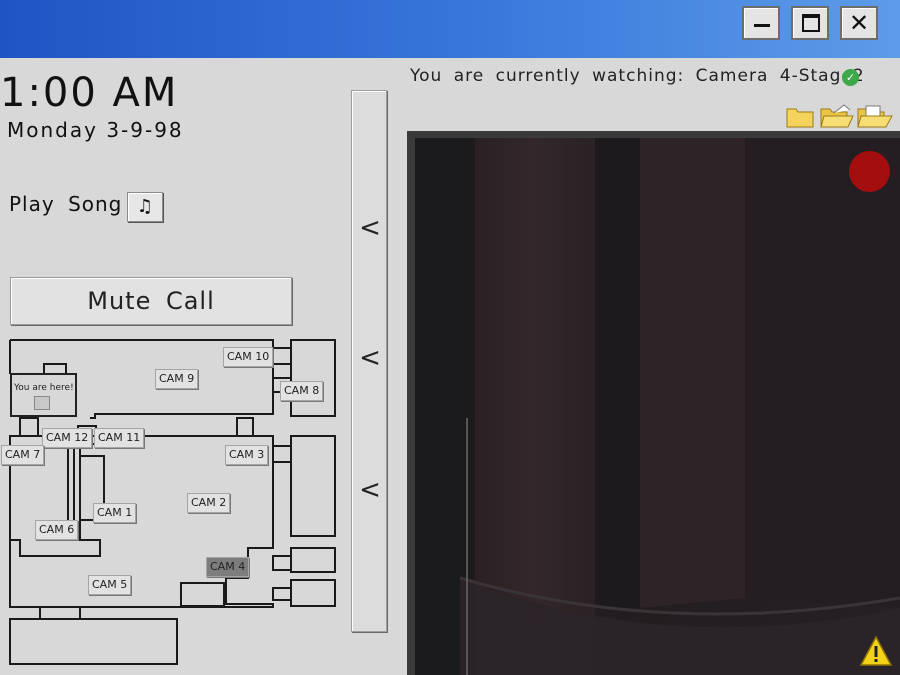 The image size is (900, 675). Describe the element at coordinates (43, 395) in the screenshot. I see `you-are-here-marker: You are here!` at that location.